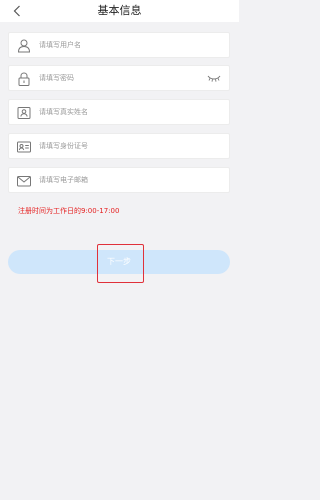 The image size is (320, 500). I want to click on real-name-input, so click(119, 112).